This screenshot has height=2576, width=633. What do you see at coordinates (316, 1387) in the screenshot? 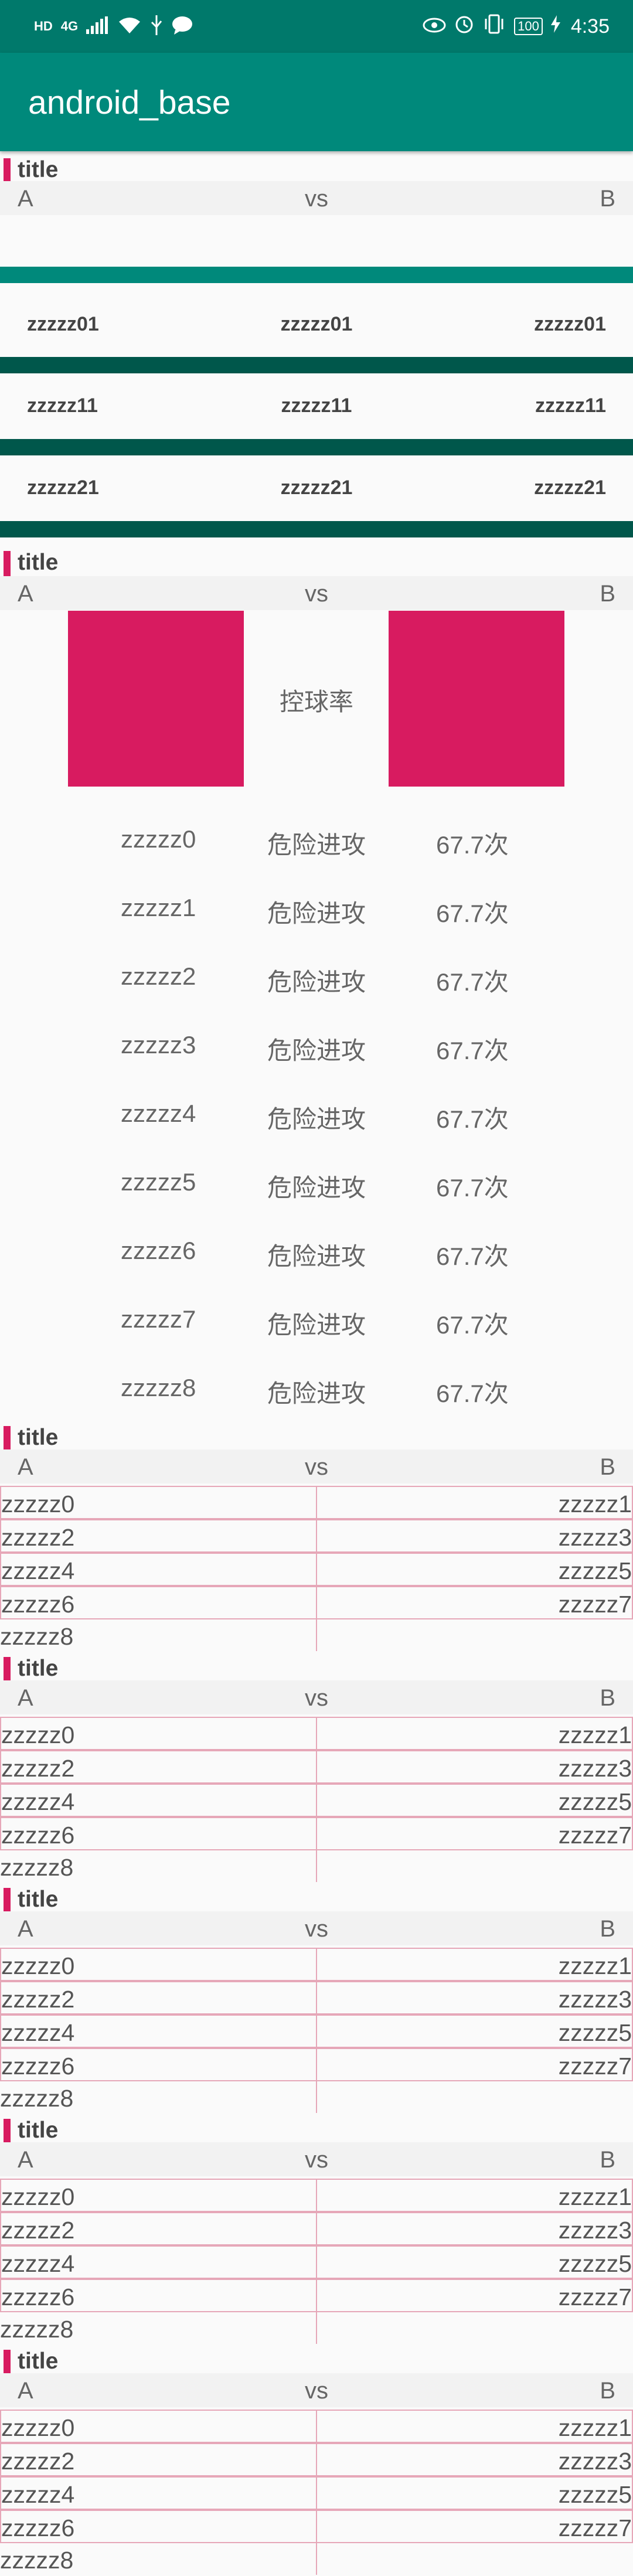
I see `stat-row: zzzzz8 危险进攻 67.7次` at bounding box center [316, 1387].